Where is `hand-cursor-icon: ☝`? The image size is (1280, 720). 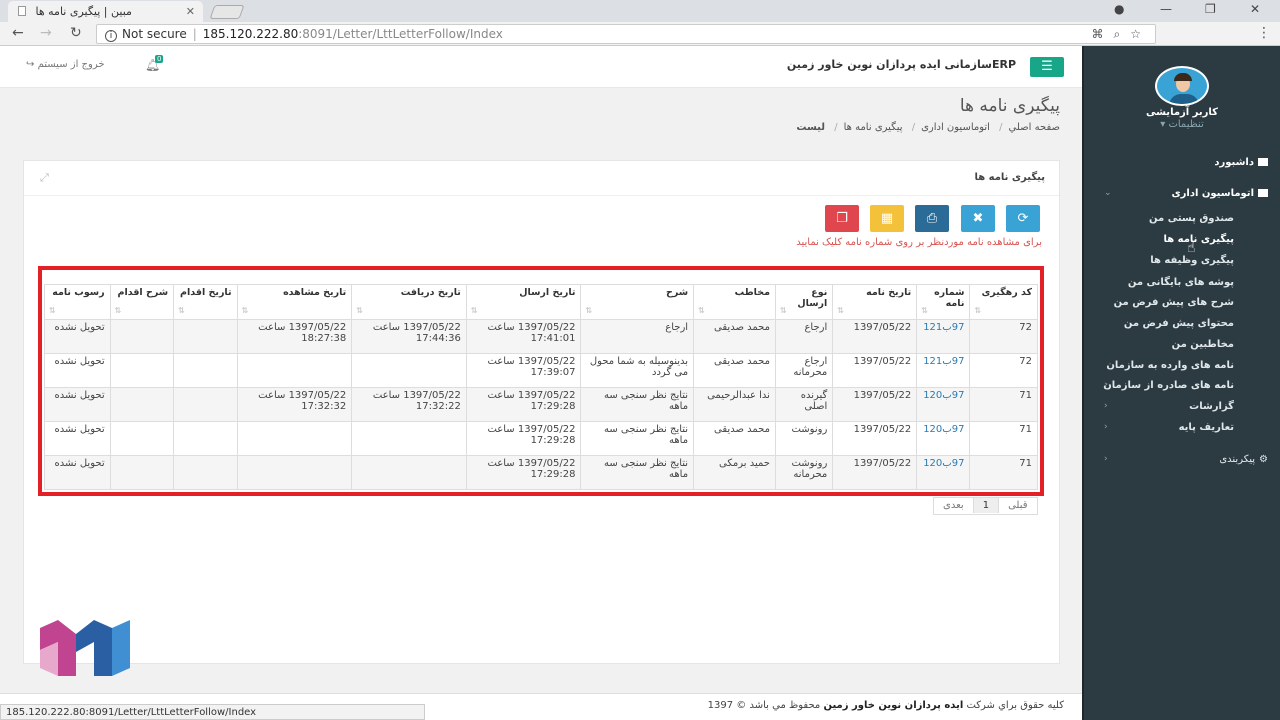
hand-cursor-icon: ☝ is located at coordinates (1191, 248).